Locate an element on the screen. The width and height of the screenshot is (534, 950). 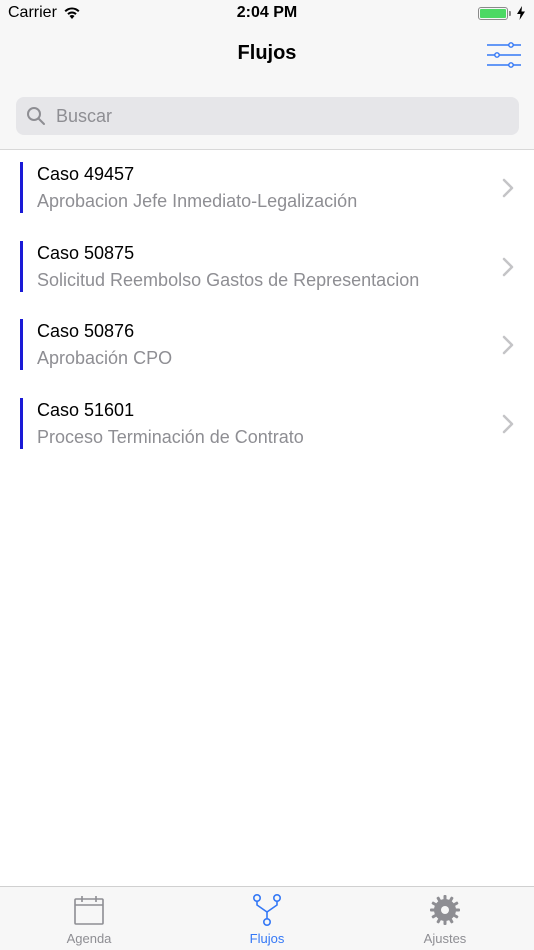
page-title: Flujos is located at coordinates (267, 53).